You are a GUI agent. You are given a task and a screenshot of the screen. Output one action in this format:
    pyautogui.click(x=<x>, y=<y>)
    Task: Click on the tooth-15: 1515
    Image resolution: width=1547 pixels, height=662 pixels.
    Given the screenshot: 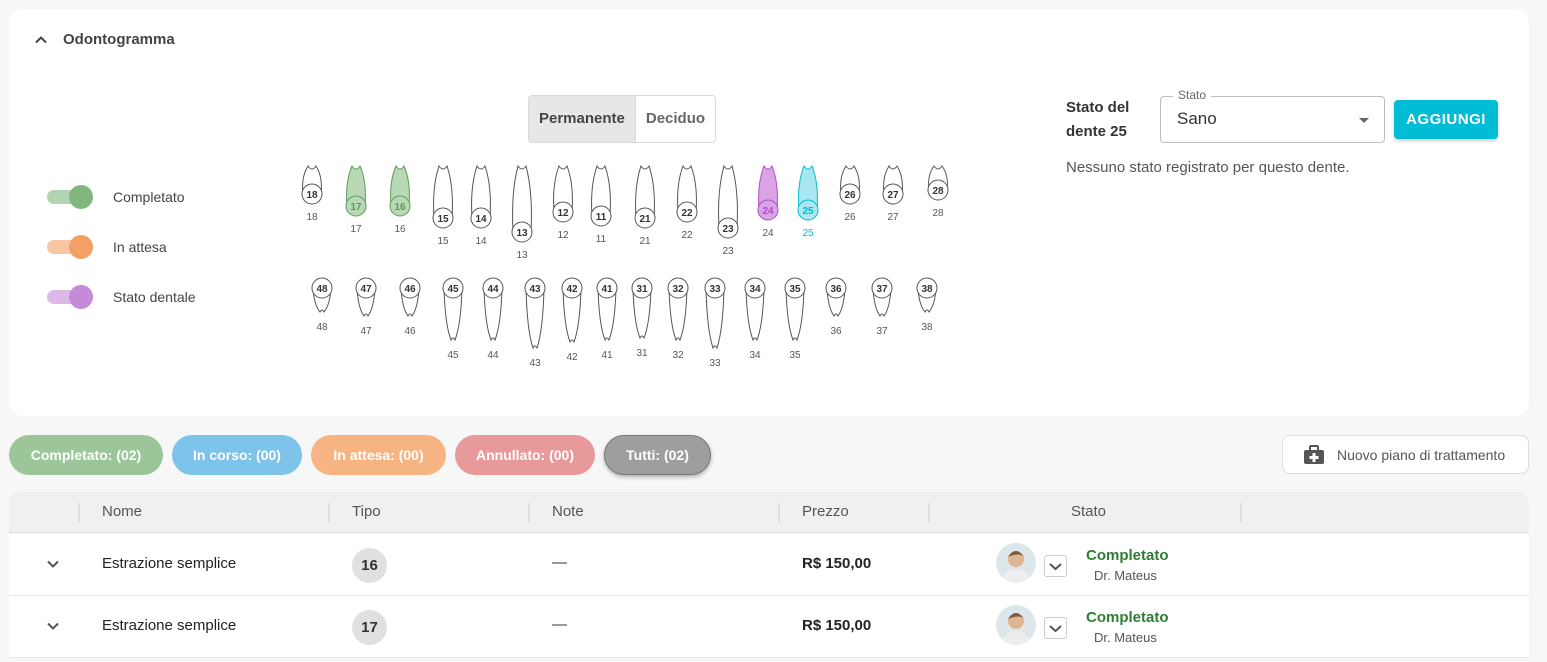 What is the action you would take?
    pyautogui.click(x=443, y=205)
    